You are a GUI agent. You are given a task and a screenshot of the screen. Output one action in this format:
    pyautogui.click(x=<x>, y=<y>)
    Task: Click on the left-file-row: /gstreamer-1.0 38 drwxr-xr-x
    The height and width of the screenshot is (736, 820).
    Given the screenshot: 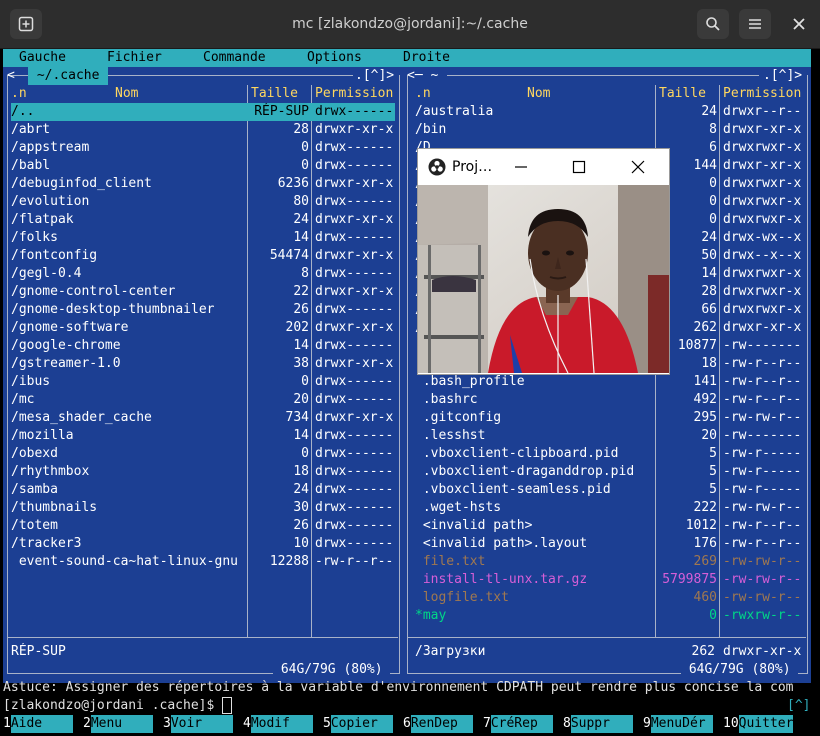 What is the action you would take?
    pyautogui.click(x=203, y=364)
    